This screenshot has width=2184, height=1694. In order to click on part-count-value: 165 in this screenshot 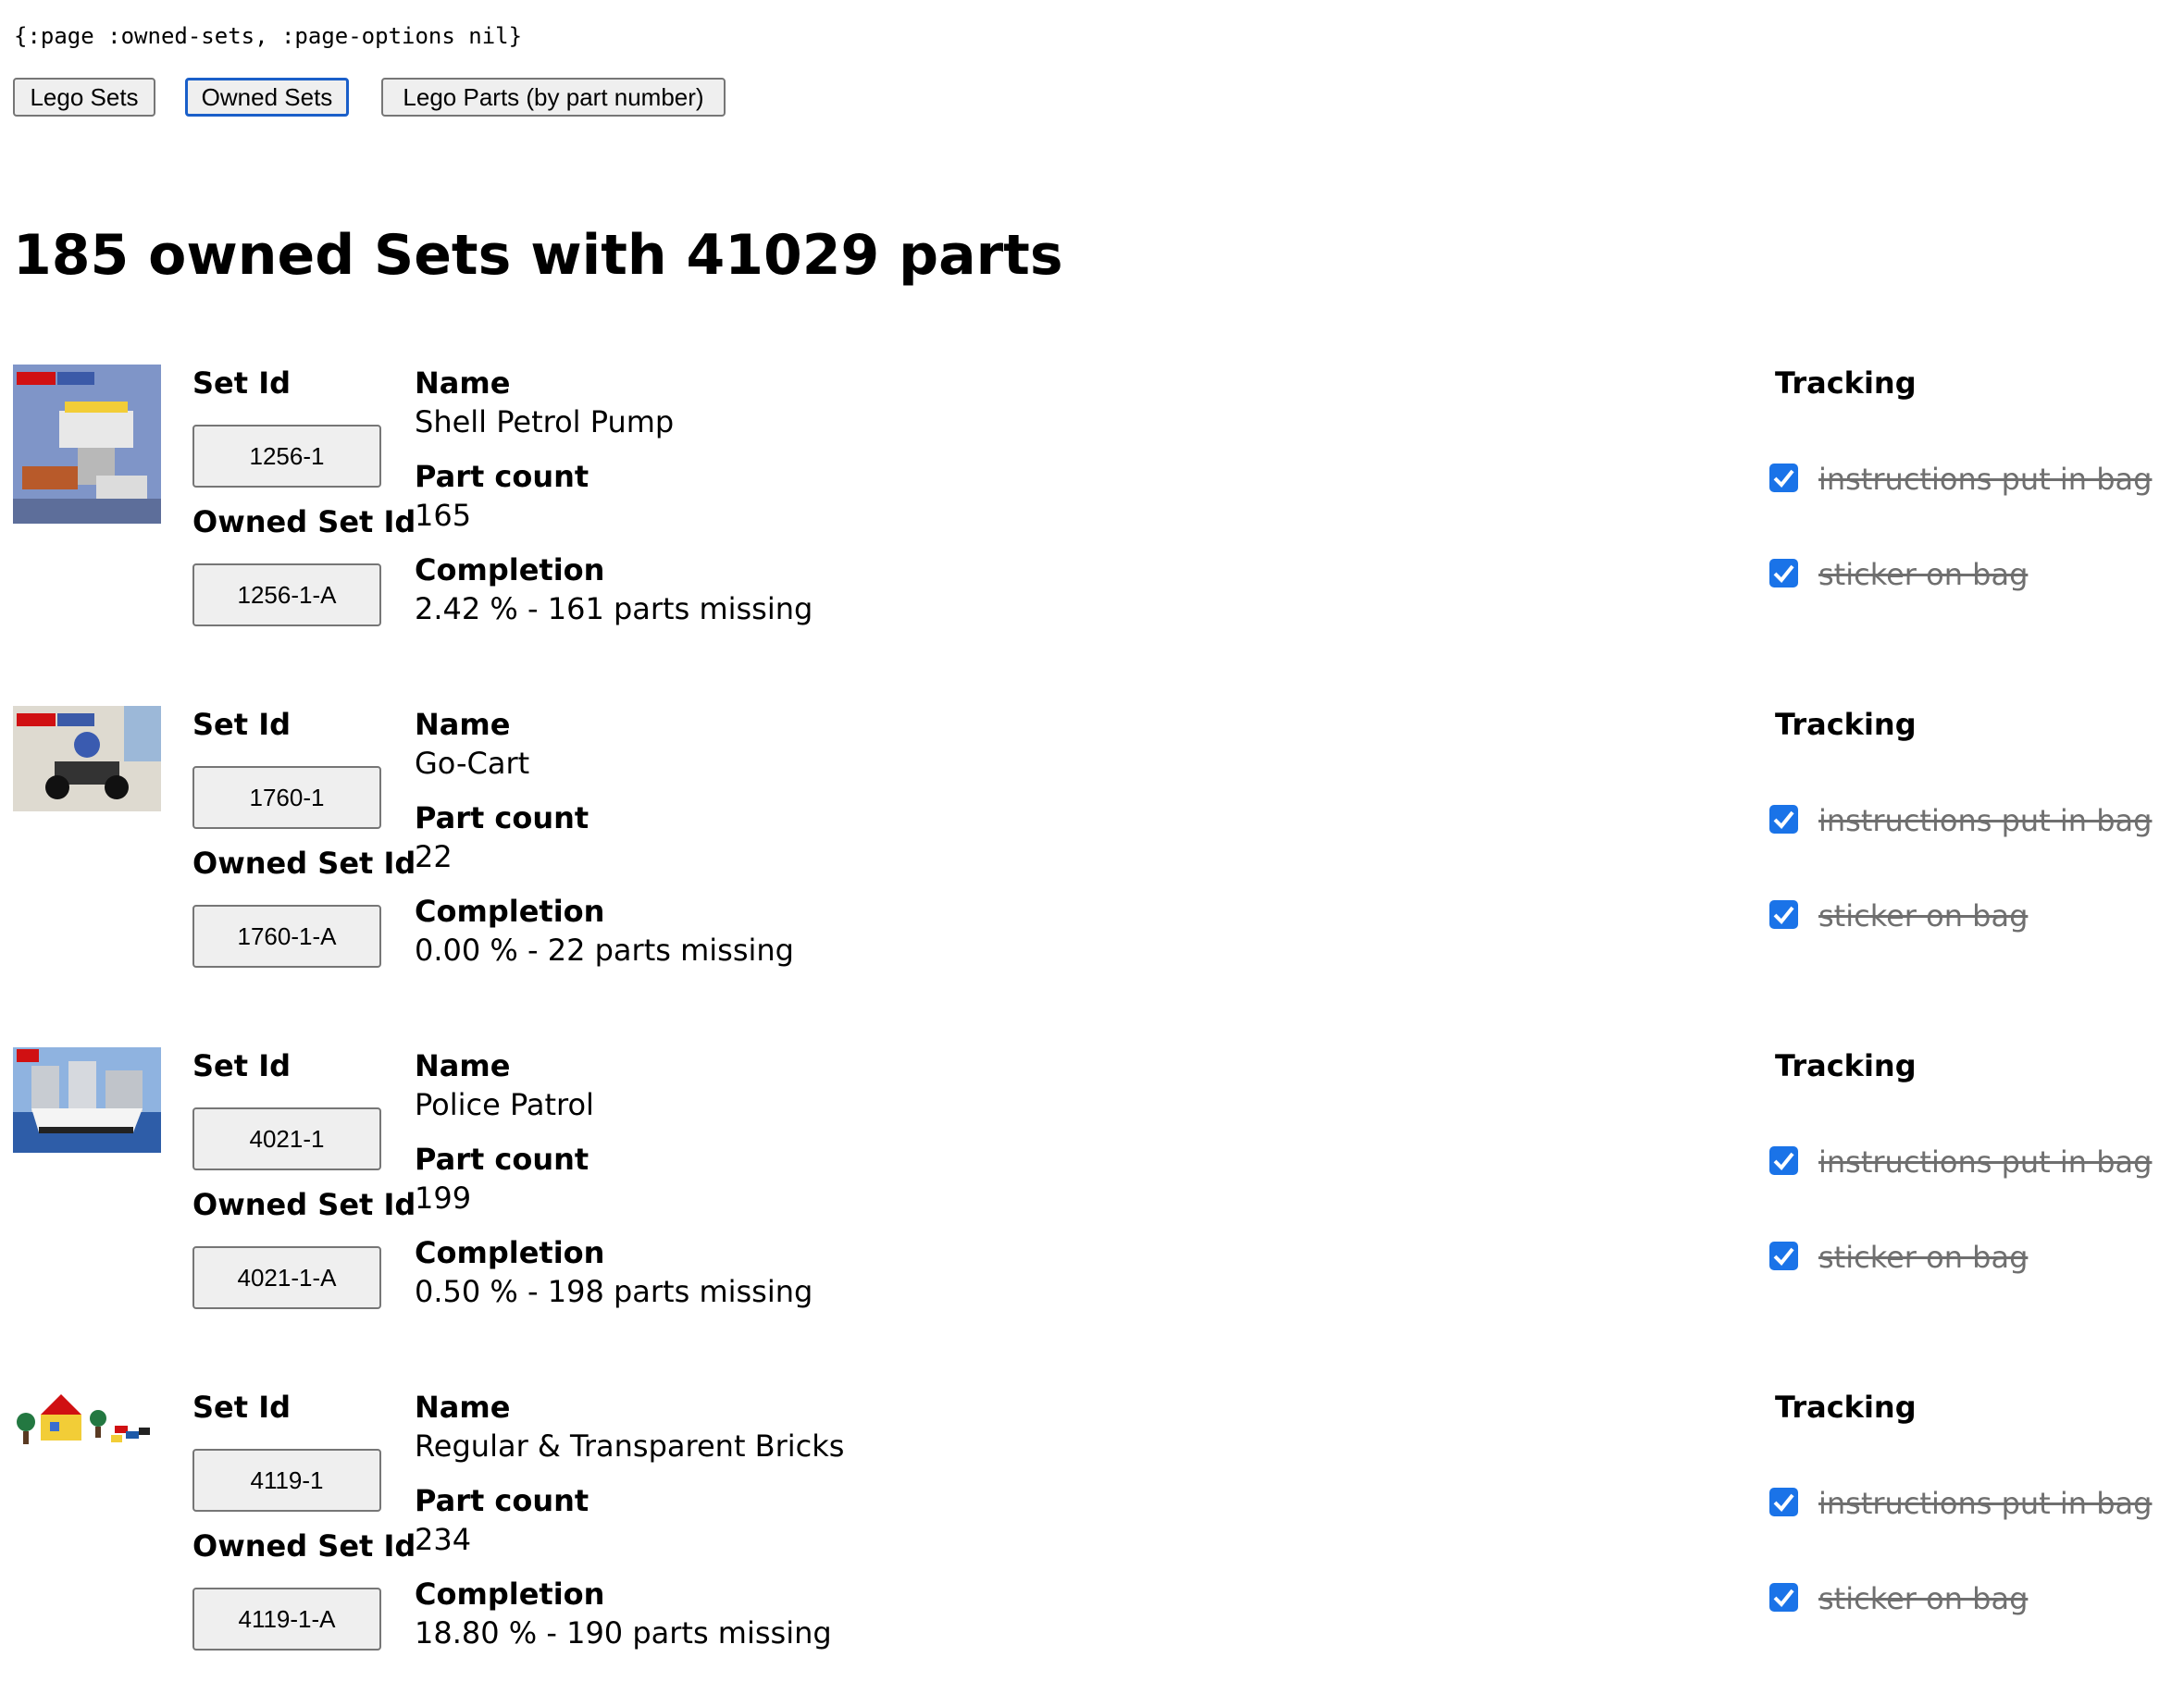, I will do `click(443, 515)`.